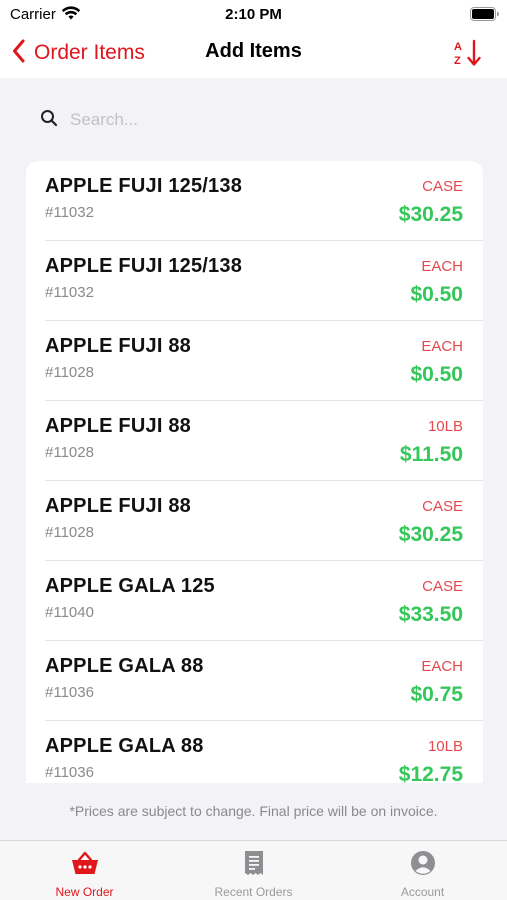  I want to click on status-bar: Carrier 2:10 PM, so click(253, 14).